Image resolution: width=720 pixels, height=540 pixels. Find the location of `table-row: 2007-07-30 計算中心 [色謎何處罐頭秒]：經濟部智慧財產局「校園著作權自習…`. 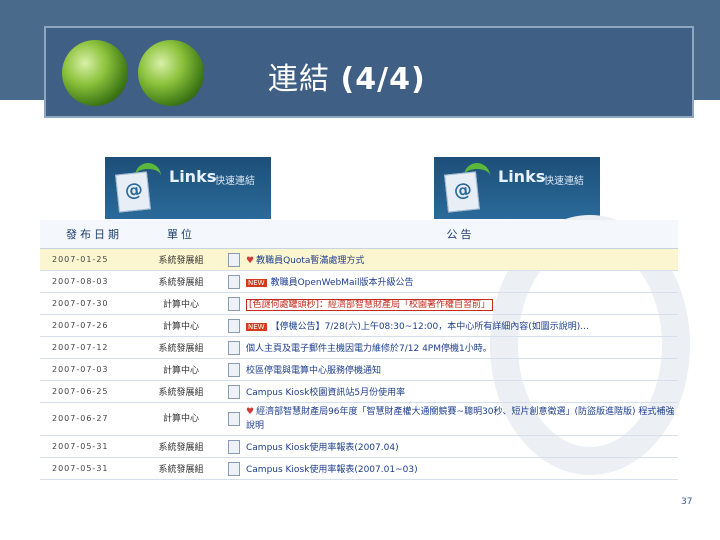

table-row: 2007-07-30 計算中心 [色謎何處罐頭秒]：經濟部智慧財產局「校園著作權自習… is located at coordinates (359, 303).